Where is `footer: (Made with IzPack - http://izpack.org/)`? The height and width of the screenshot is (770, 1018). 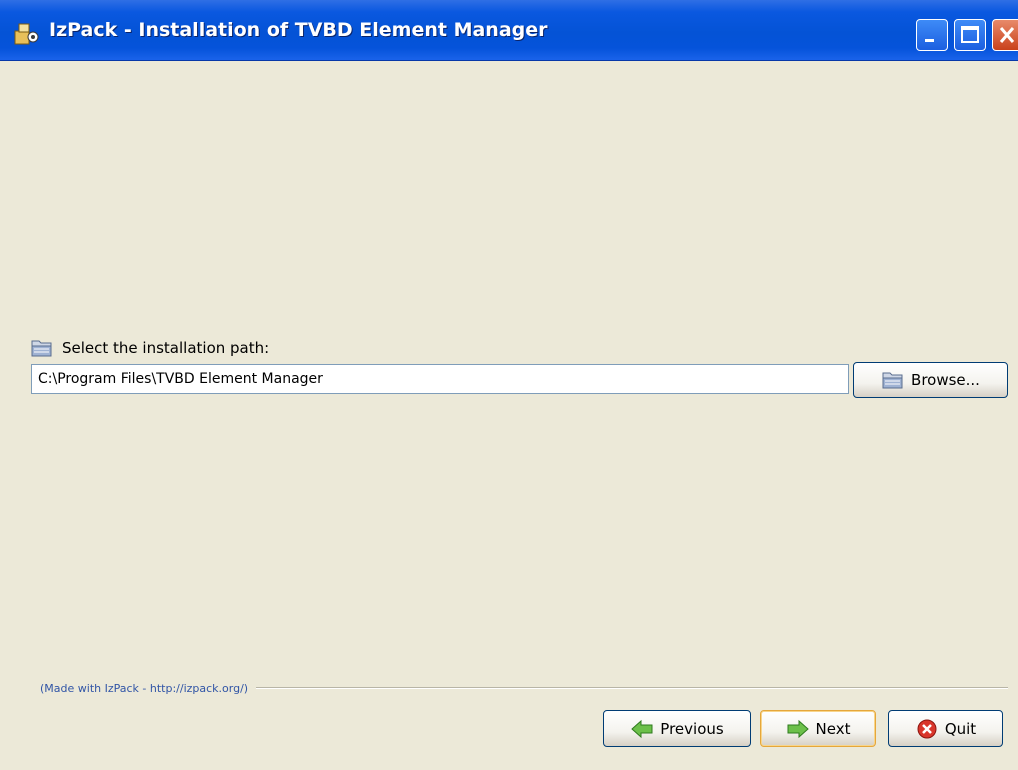
footer: (Made with IzPack - http://izpack.org/) is located at coordinates (524, 688).